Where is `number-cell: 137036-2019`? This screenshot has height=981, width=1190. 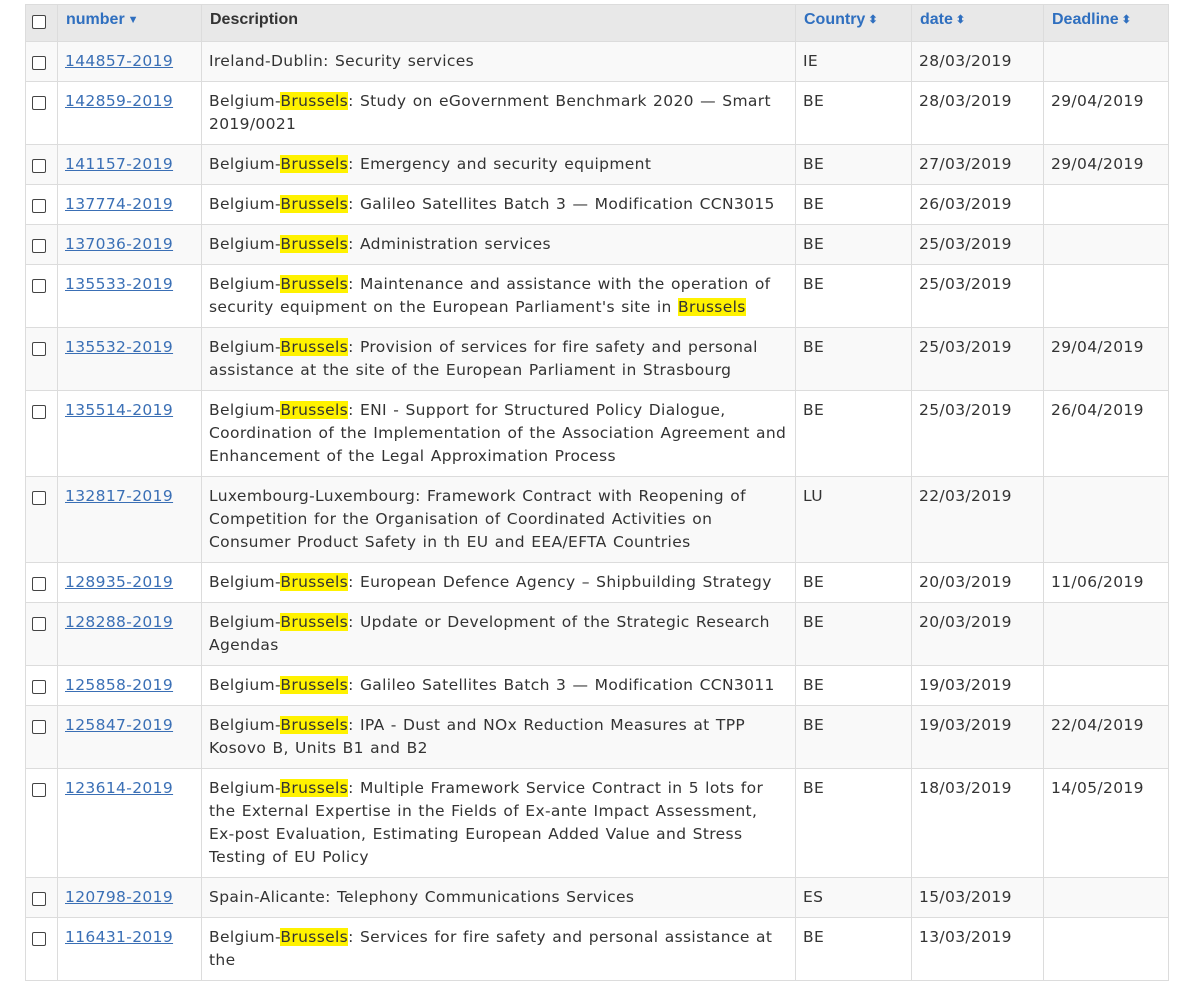
number-cell: 137036-2019 is located at coordinates (129, 244).